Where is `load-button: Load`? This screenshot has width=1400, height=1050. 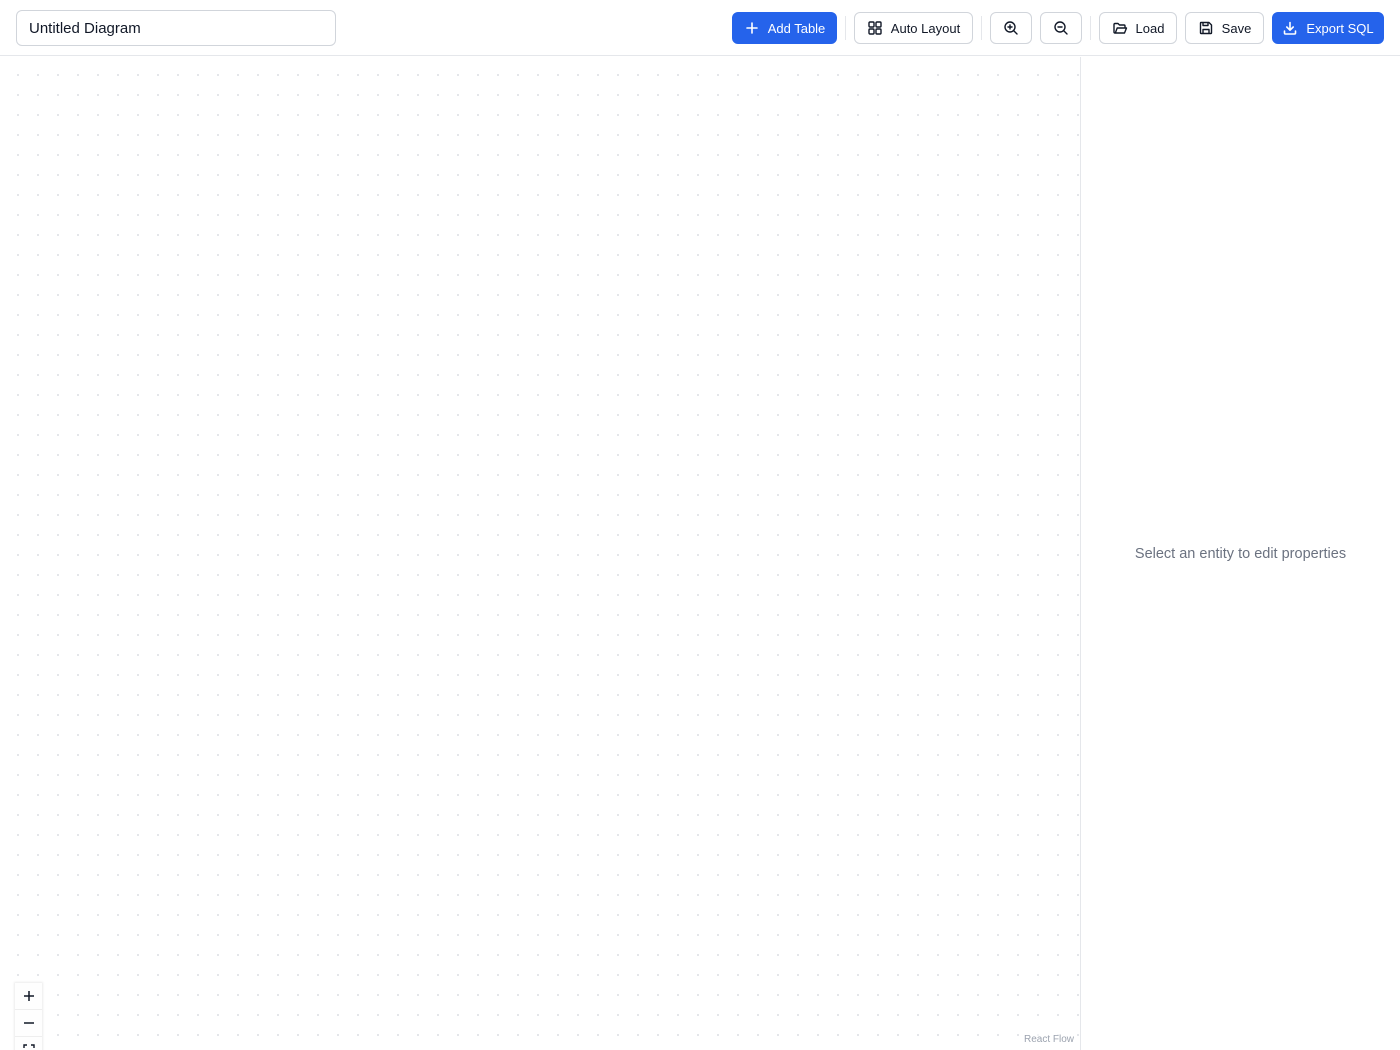 load-button: Load is located at coordinates (1138, 28).